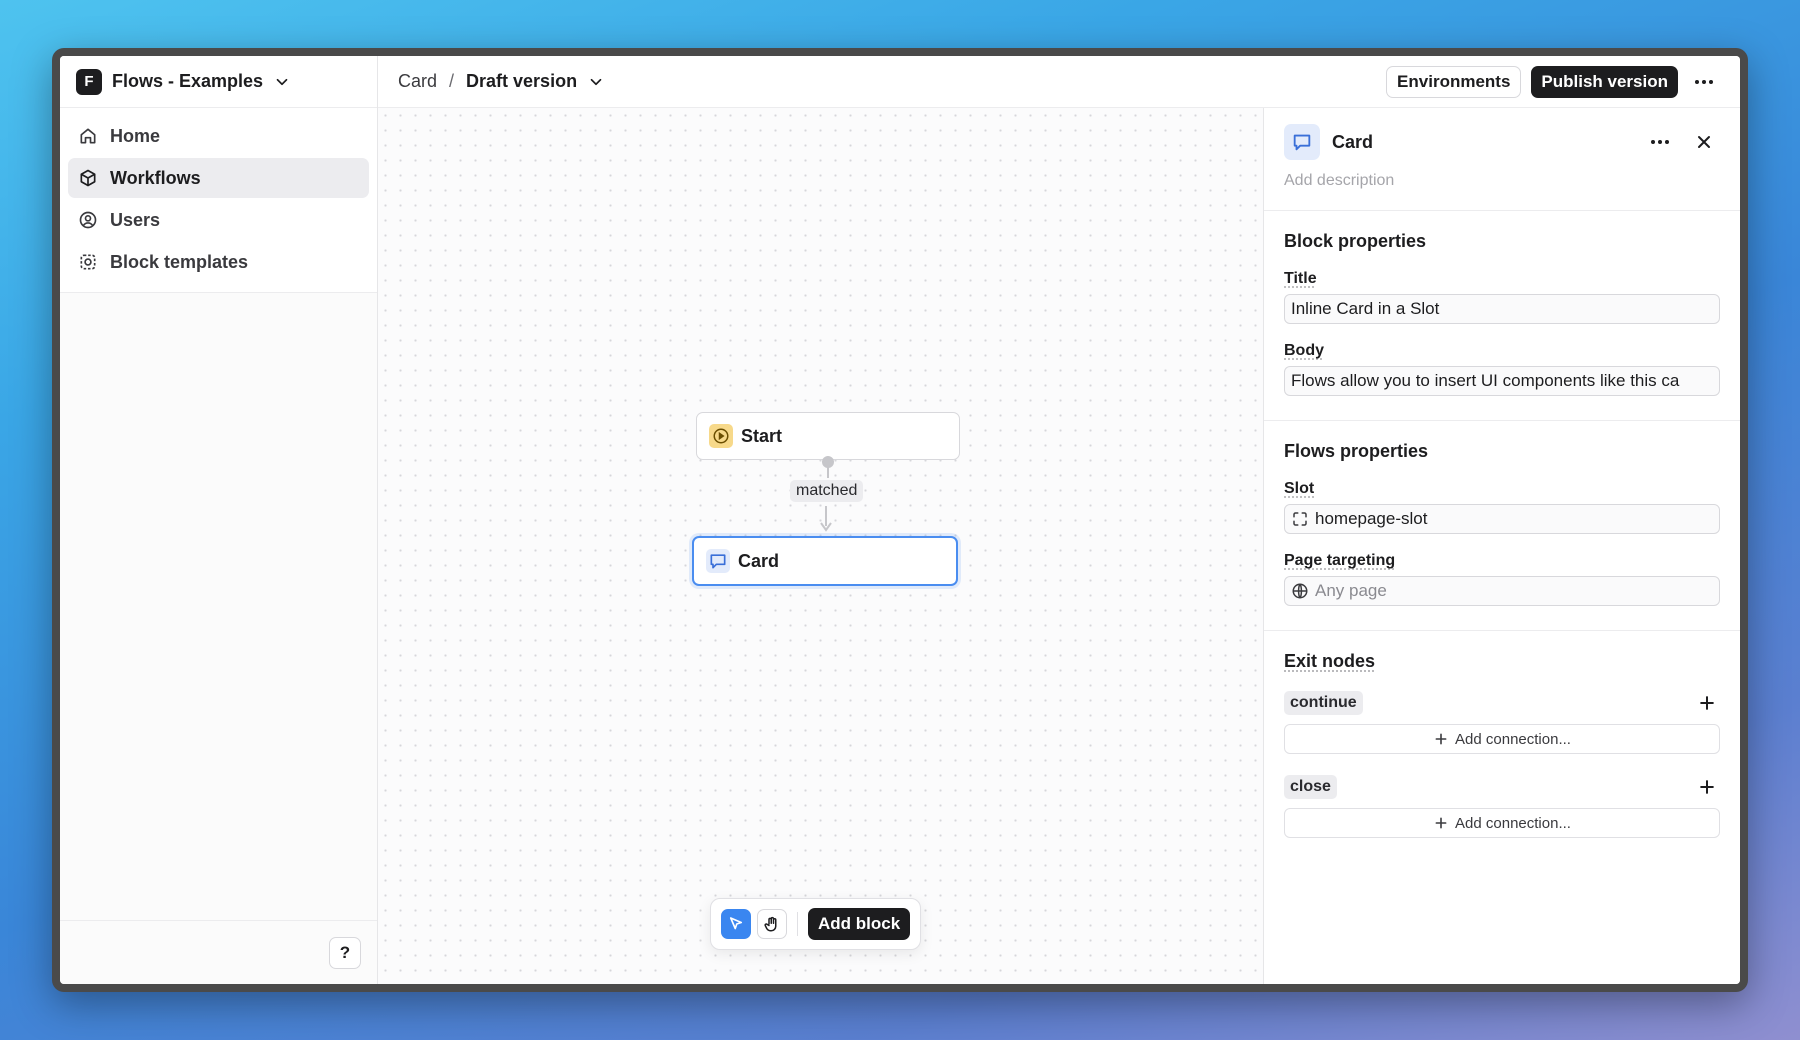  Describe the element at coordinates (1300, 278) in the screenshot. I see `field-label: Title` at that location.